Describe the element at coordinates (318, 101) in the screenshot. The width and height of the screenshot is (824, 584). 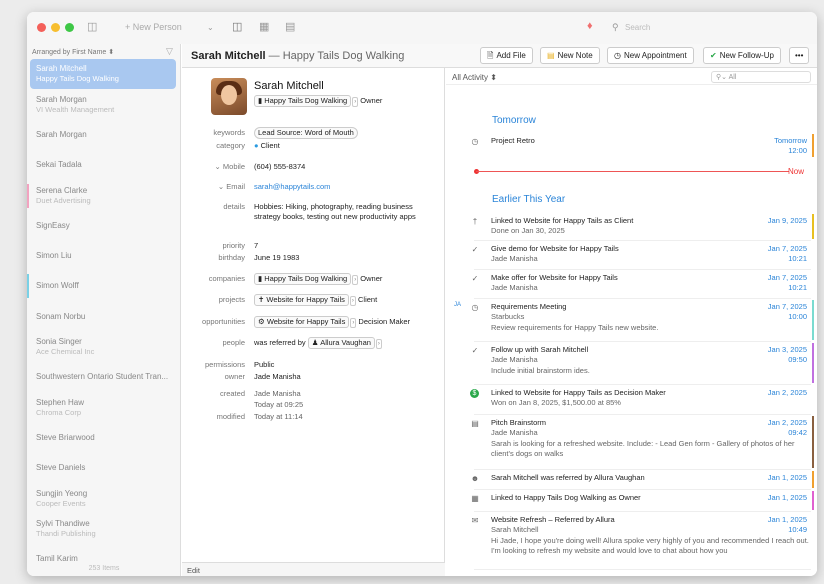
I see `contact-company: ▮ Happy Tails Dog Walking › Owner` at that location.